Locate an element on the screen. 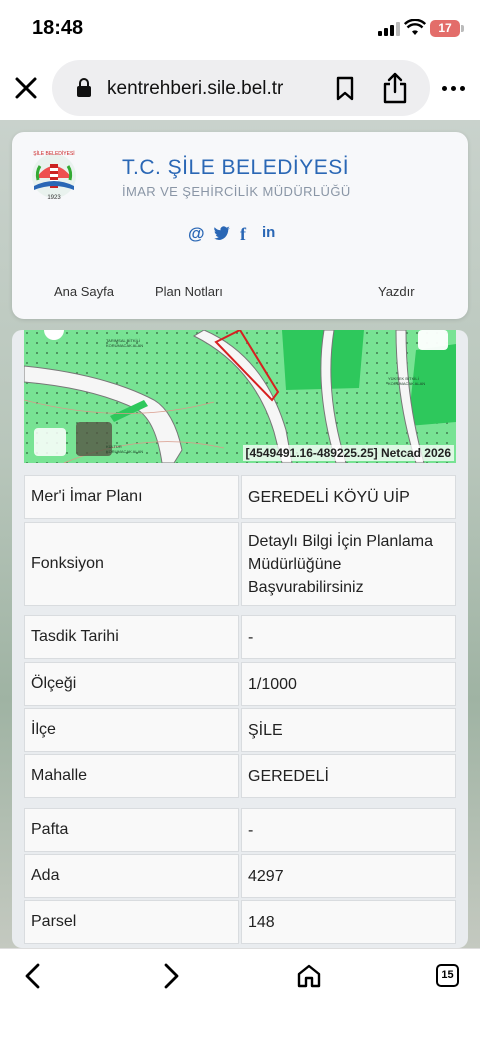 This screenshot has height=1039, width=480. map-canvas is located at coordinates (240, 396).